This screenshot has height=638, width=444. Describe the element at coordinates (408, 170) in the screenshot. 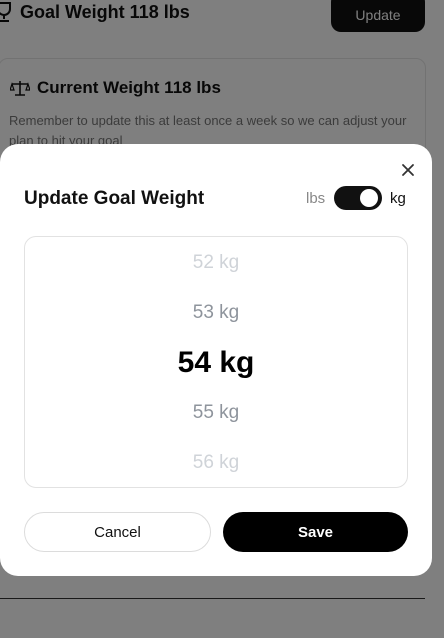

I see `close-icon` at that location.